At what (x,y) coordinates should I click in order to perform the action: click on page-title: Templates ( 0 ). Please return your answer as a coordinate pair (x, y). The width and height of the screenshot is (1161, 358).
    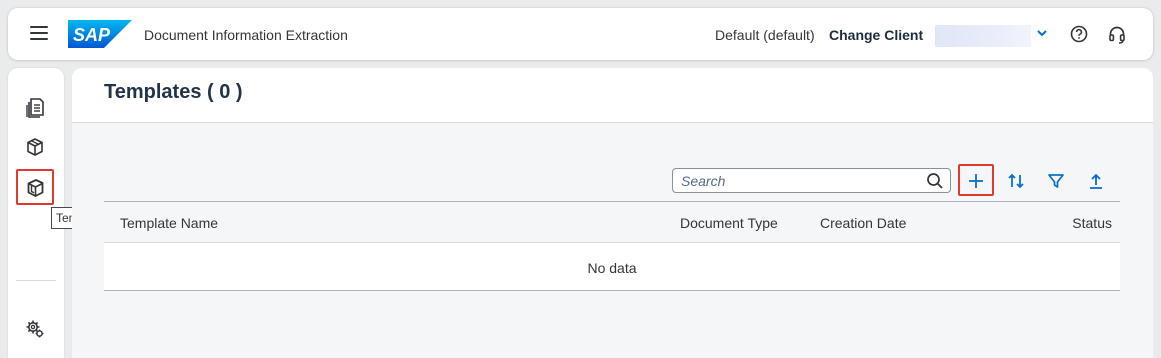
    Looking at the image, I should click on (173, 92).